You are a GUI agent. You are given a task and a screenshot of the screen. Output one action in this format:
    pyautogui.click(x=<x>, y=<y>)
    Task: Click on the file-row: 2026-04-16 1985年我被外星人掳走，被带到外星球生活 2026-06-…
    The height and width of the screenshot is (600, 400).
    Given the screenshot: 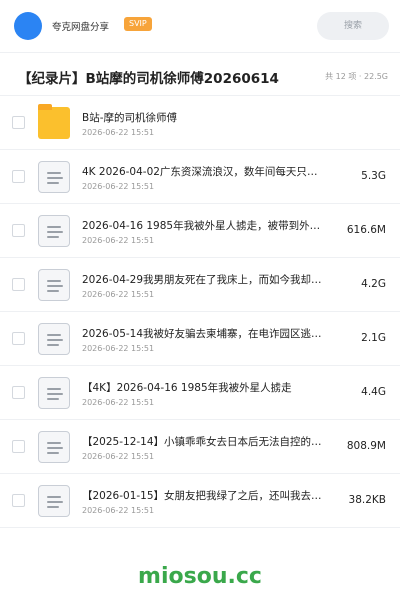 What is the action you would take?
    pyautogui.click(x=200, y=231)
    